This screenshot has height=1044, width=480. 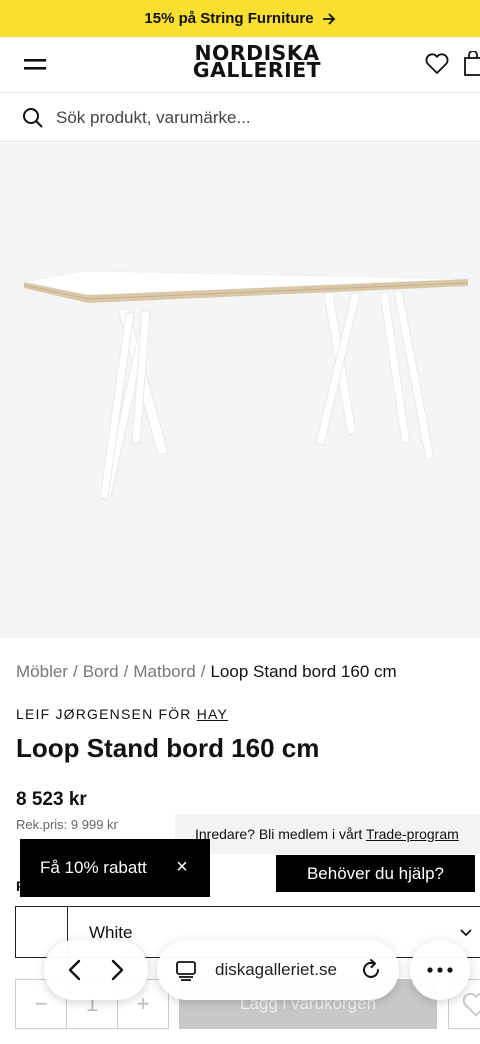 I want to click on search-icon, so click(x=33, y=118).